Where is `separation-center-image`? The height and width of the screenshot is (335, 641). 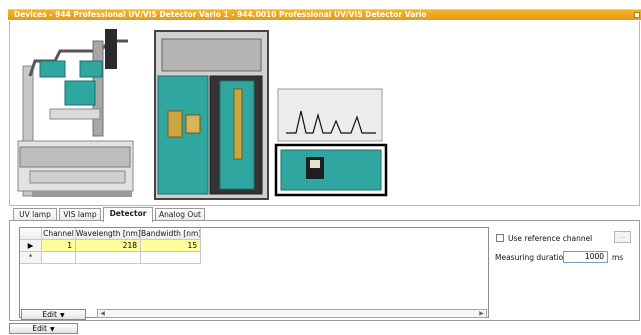
separation-center-image is located at coordinates (211, 115).